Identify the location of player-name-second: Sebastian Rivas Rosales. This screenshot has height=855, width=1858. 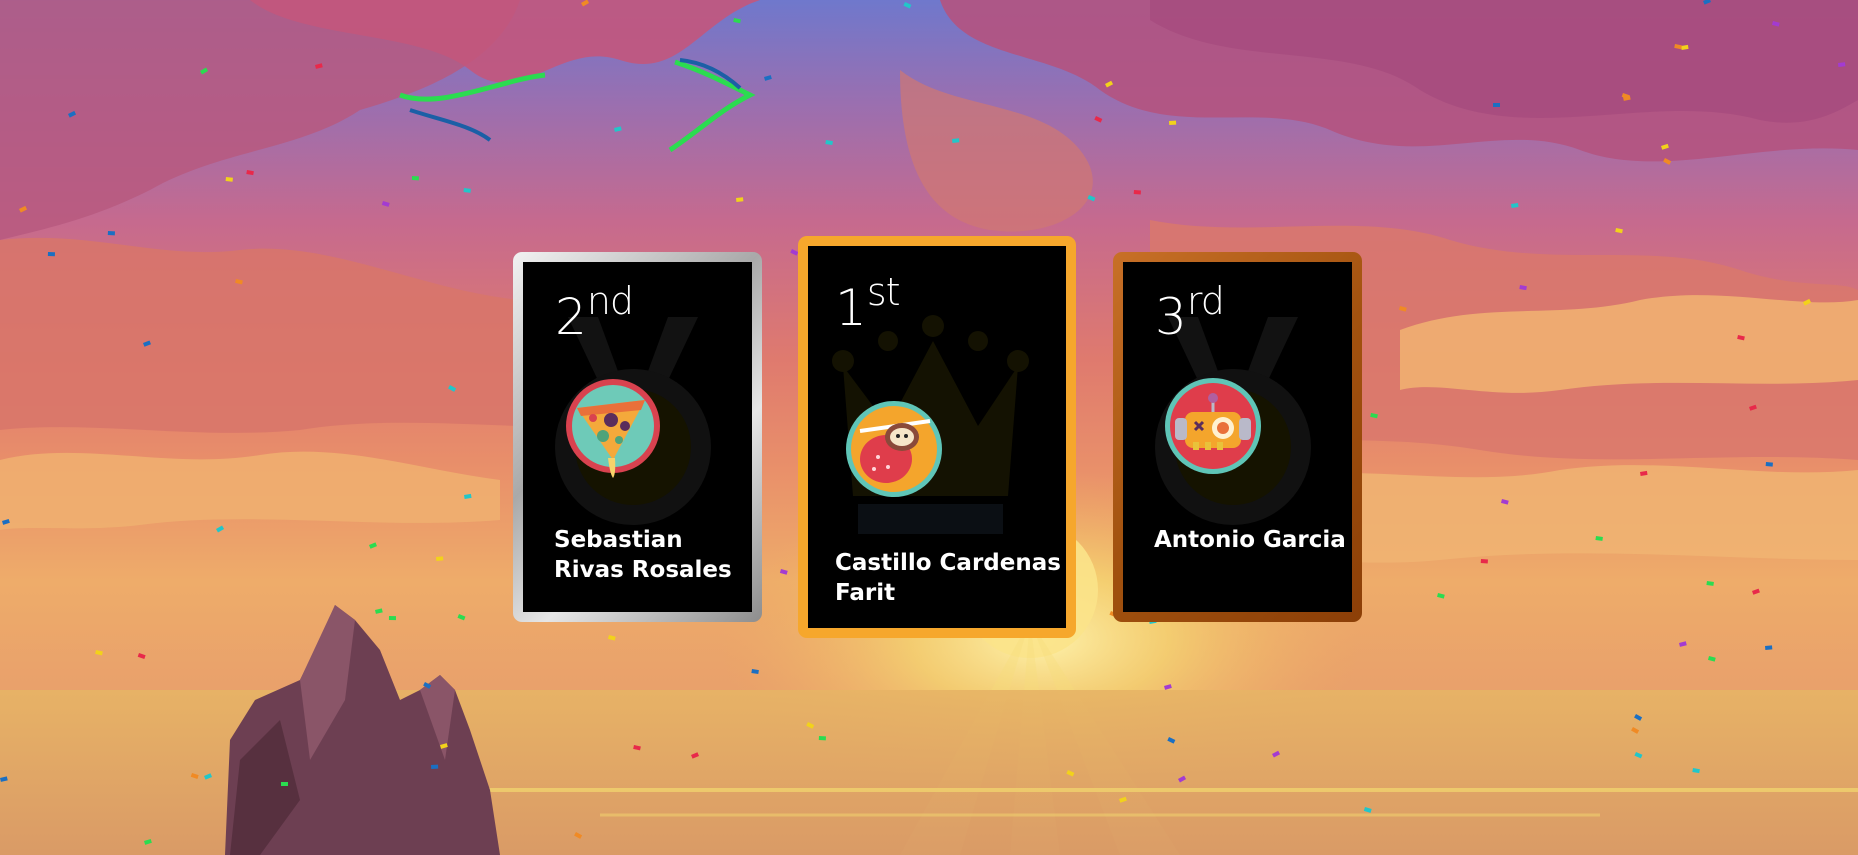
(643, 555).